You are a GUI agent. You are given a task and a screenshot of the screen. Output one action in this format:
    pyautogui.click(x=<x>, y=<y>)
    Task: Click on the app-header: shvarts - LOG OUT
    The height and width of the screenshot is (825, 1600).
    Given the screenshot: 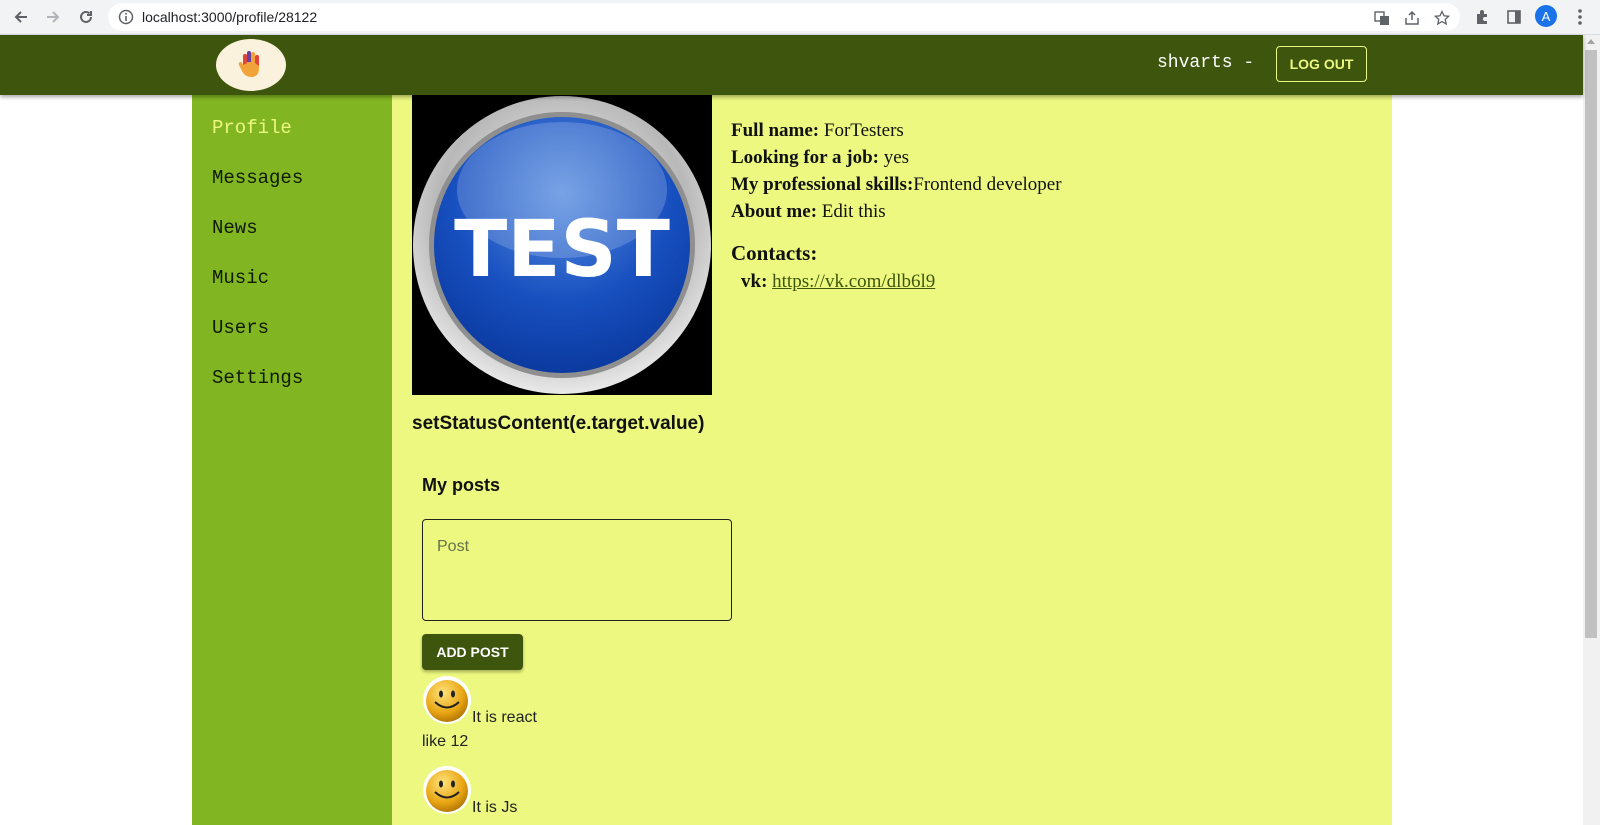 What is the action you would take?
    pyautogui.click(x=791, y=65)
    